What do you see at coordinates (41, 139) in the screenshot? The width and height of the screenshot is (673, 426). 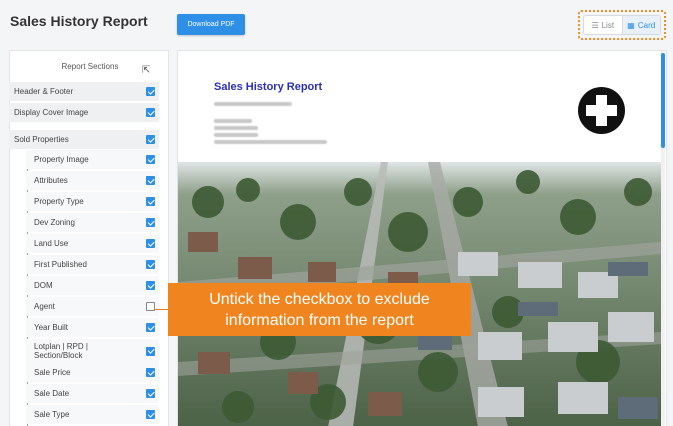 I see `section-label: Sold Properties` at bounding box center [41, 139].